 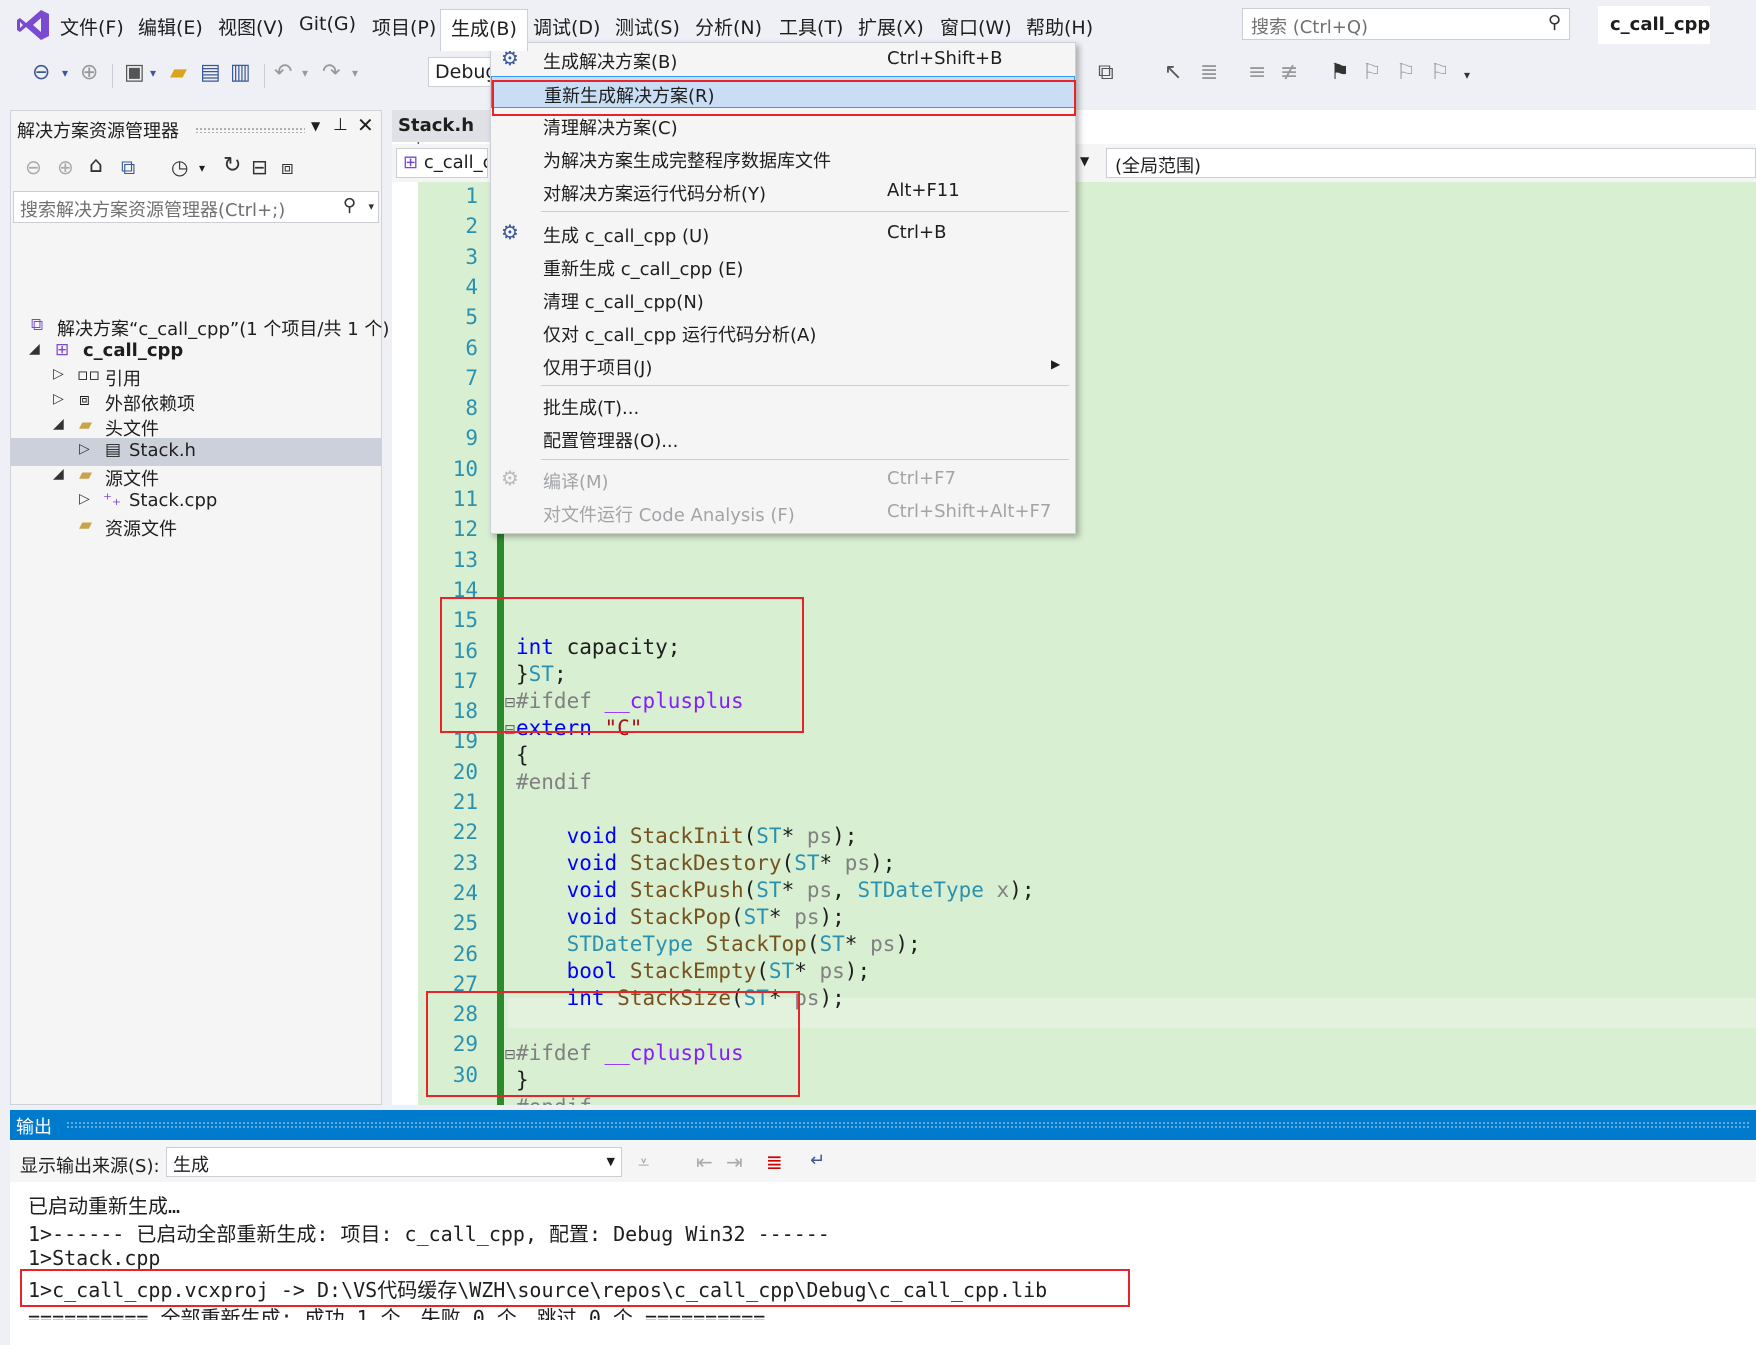 What do you see at coordinates (1406, 72) in the screenshot?
I see `next-bookmark-icon: ⚐` at bounding box center [1406, 72].